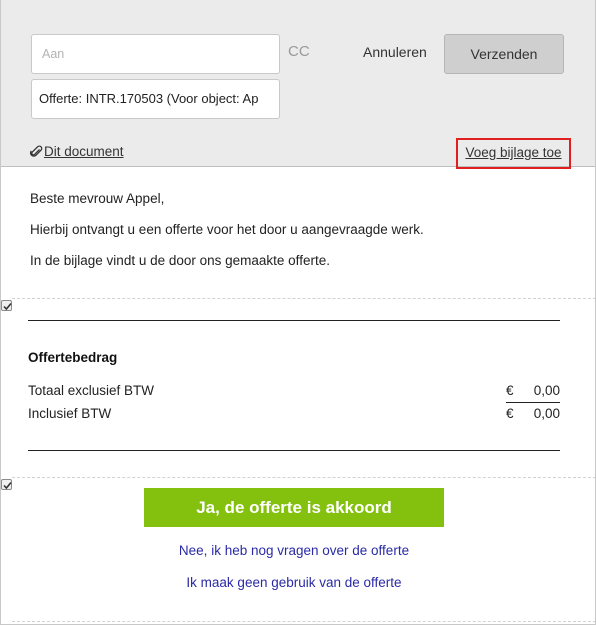  I want to click on paperclip-icon, so click(36, 151).